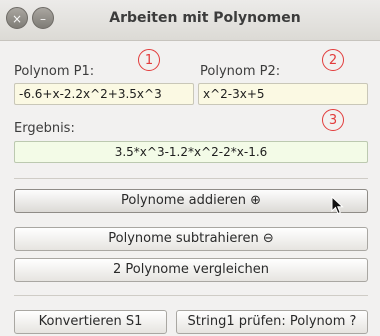 This screenshot has height=336, width=380. Describe the element at coordinates (191, 201) in the screenshot. I see `add-polynomials-button: Polynome addieren ⊕` at that location.